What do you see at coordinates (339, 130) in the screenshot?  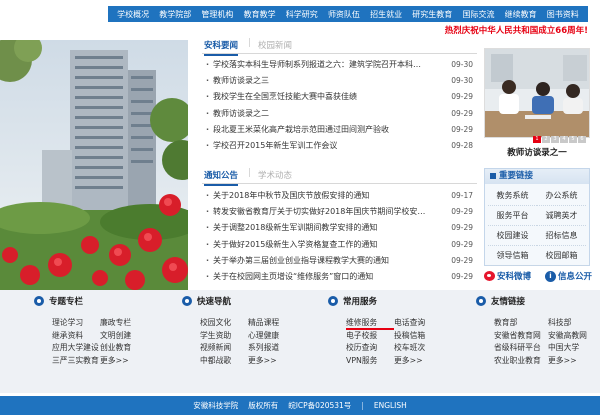 I see `list-item: 段北夏王米菜化高产栽培示范田通过田间测产验收09-29` at bounding box center [339, 130].